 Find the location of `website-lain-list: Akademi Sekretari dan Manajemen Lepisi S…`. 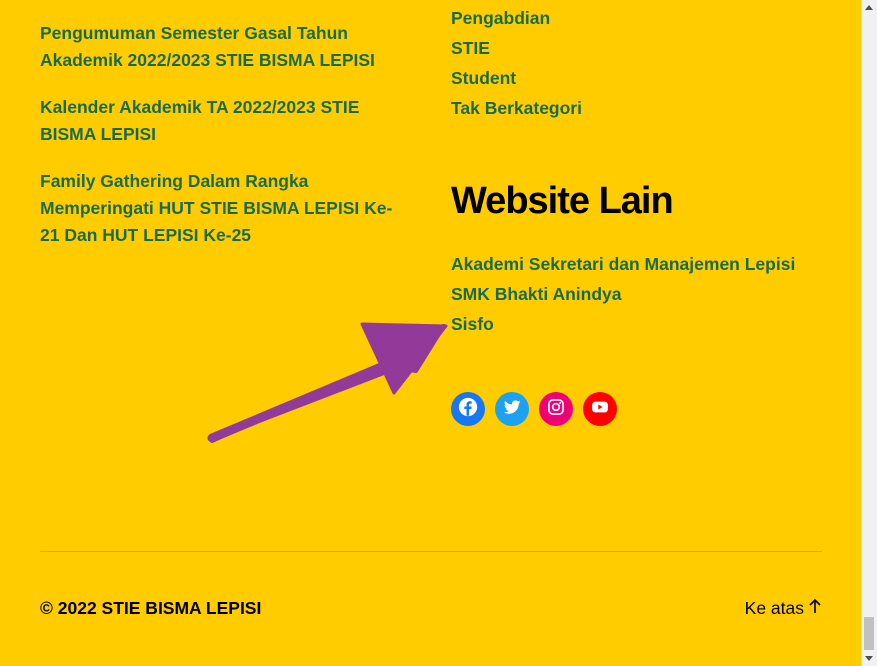

website-lain-list: Akademi Sekretari dan Manajemen Lepisi S… is located at coordinates (641, 294).